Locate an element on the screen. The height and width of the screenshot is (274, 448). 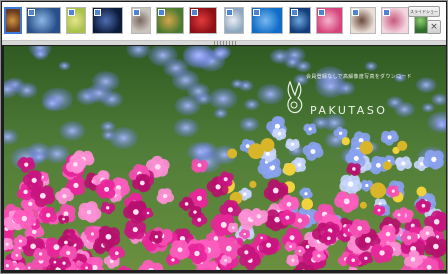
watermark: 会員登録なしで高解像度写真をダウンロード PAKUTASO is located at coordinates (350, 109).